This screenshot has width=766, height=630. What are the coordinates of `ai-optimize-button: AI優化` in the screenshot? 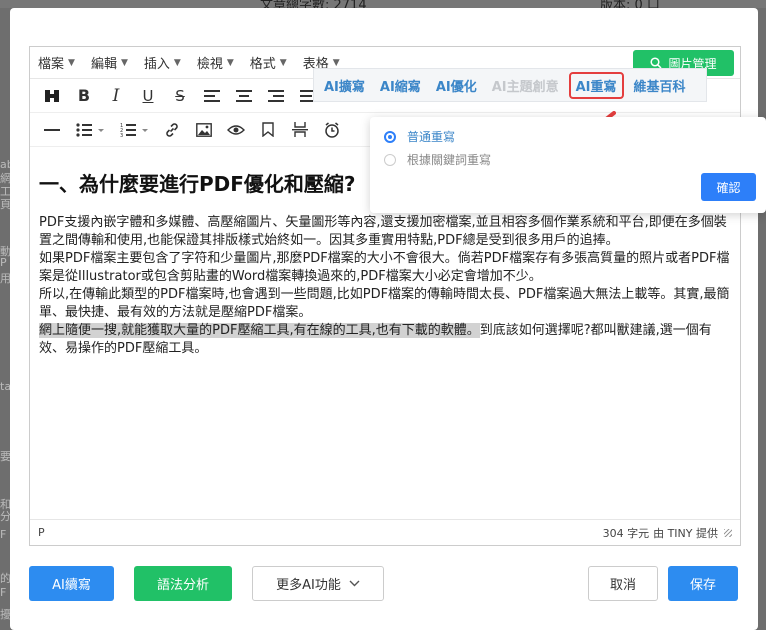 It's located at (456, 85).